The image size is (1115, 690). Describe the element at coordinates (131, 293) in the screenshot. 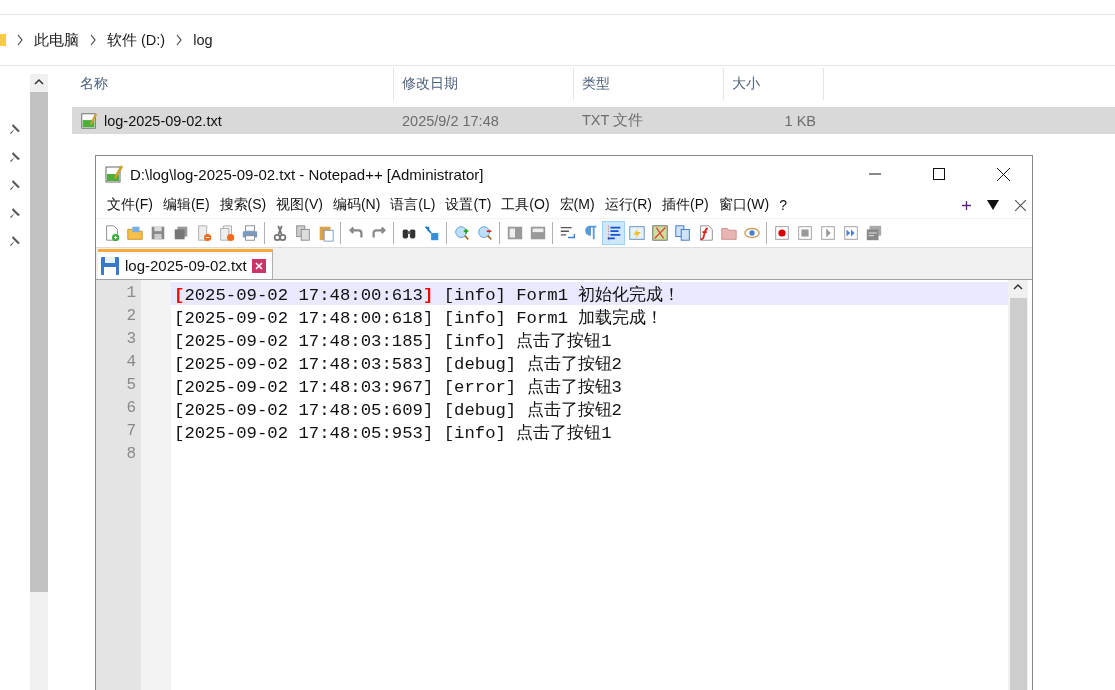

I see `line-number: 1` at that location.